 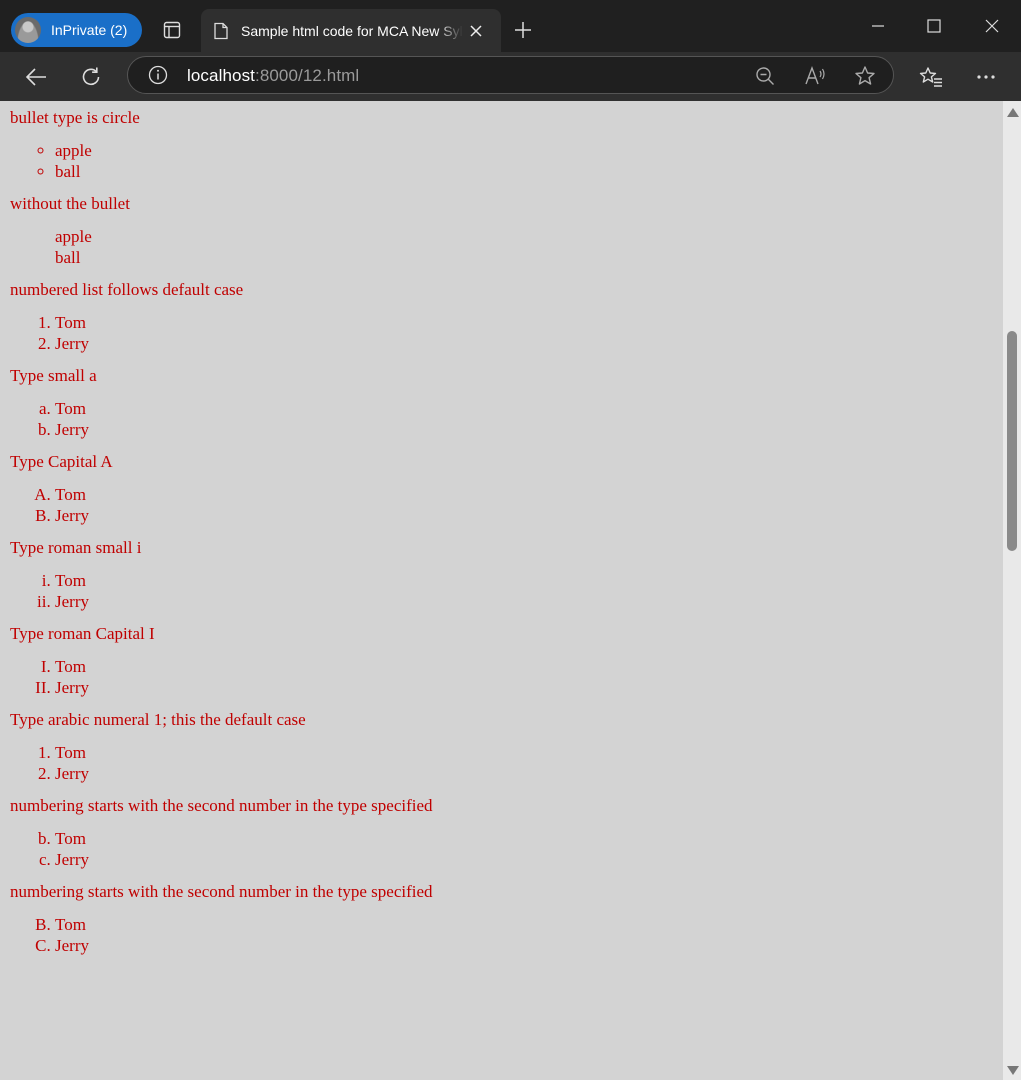 I want to click on close-window-icon, so click(x=992, y=26).